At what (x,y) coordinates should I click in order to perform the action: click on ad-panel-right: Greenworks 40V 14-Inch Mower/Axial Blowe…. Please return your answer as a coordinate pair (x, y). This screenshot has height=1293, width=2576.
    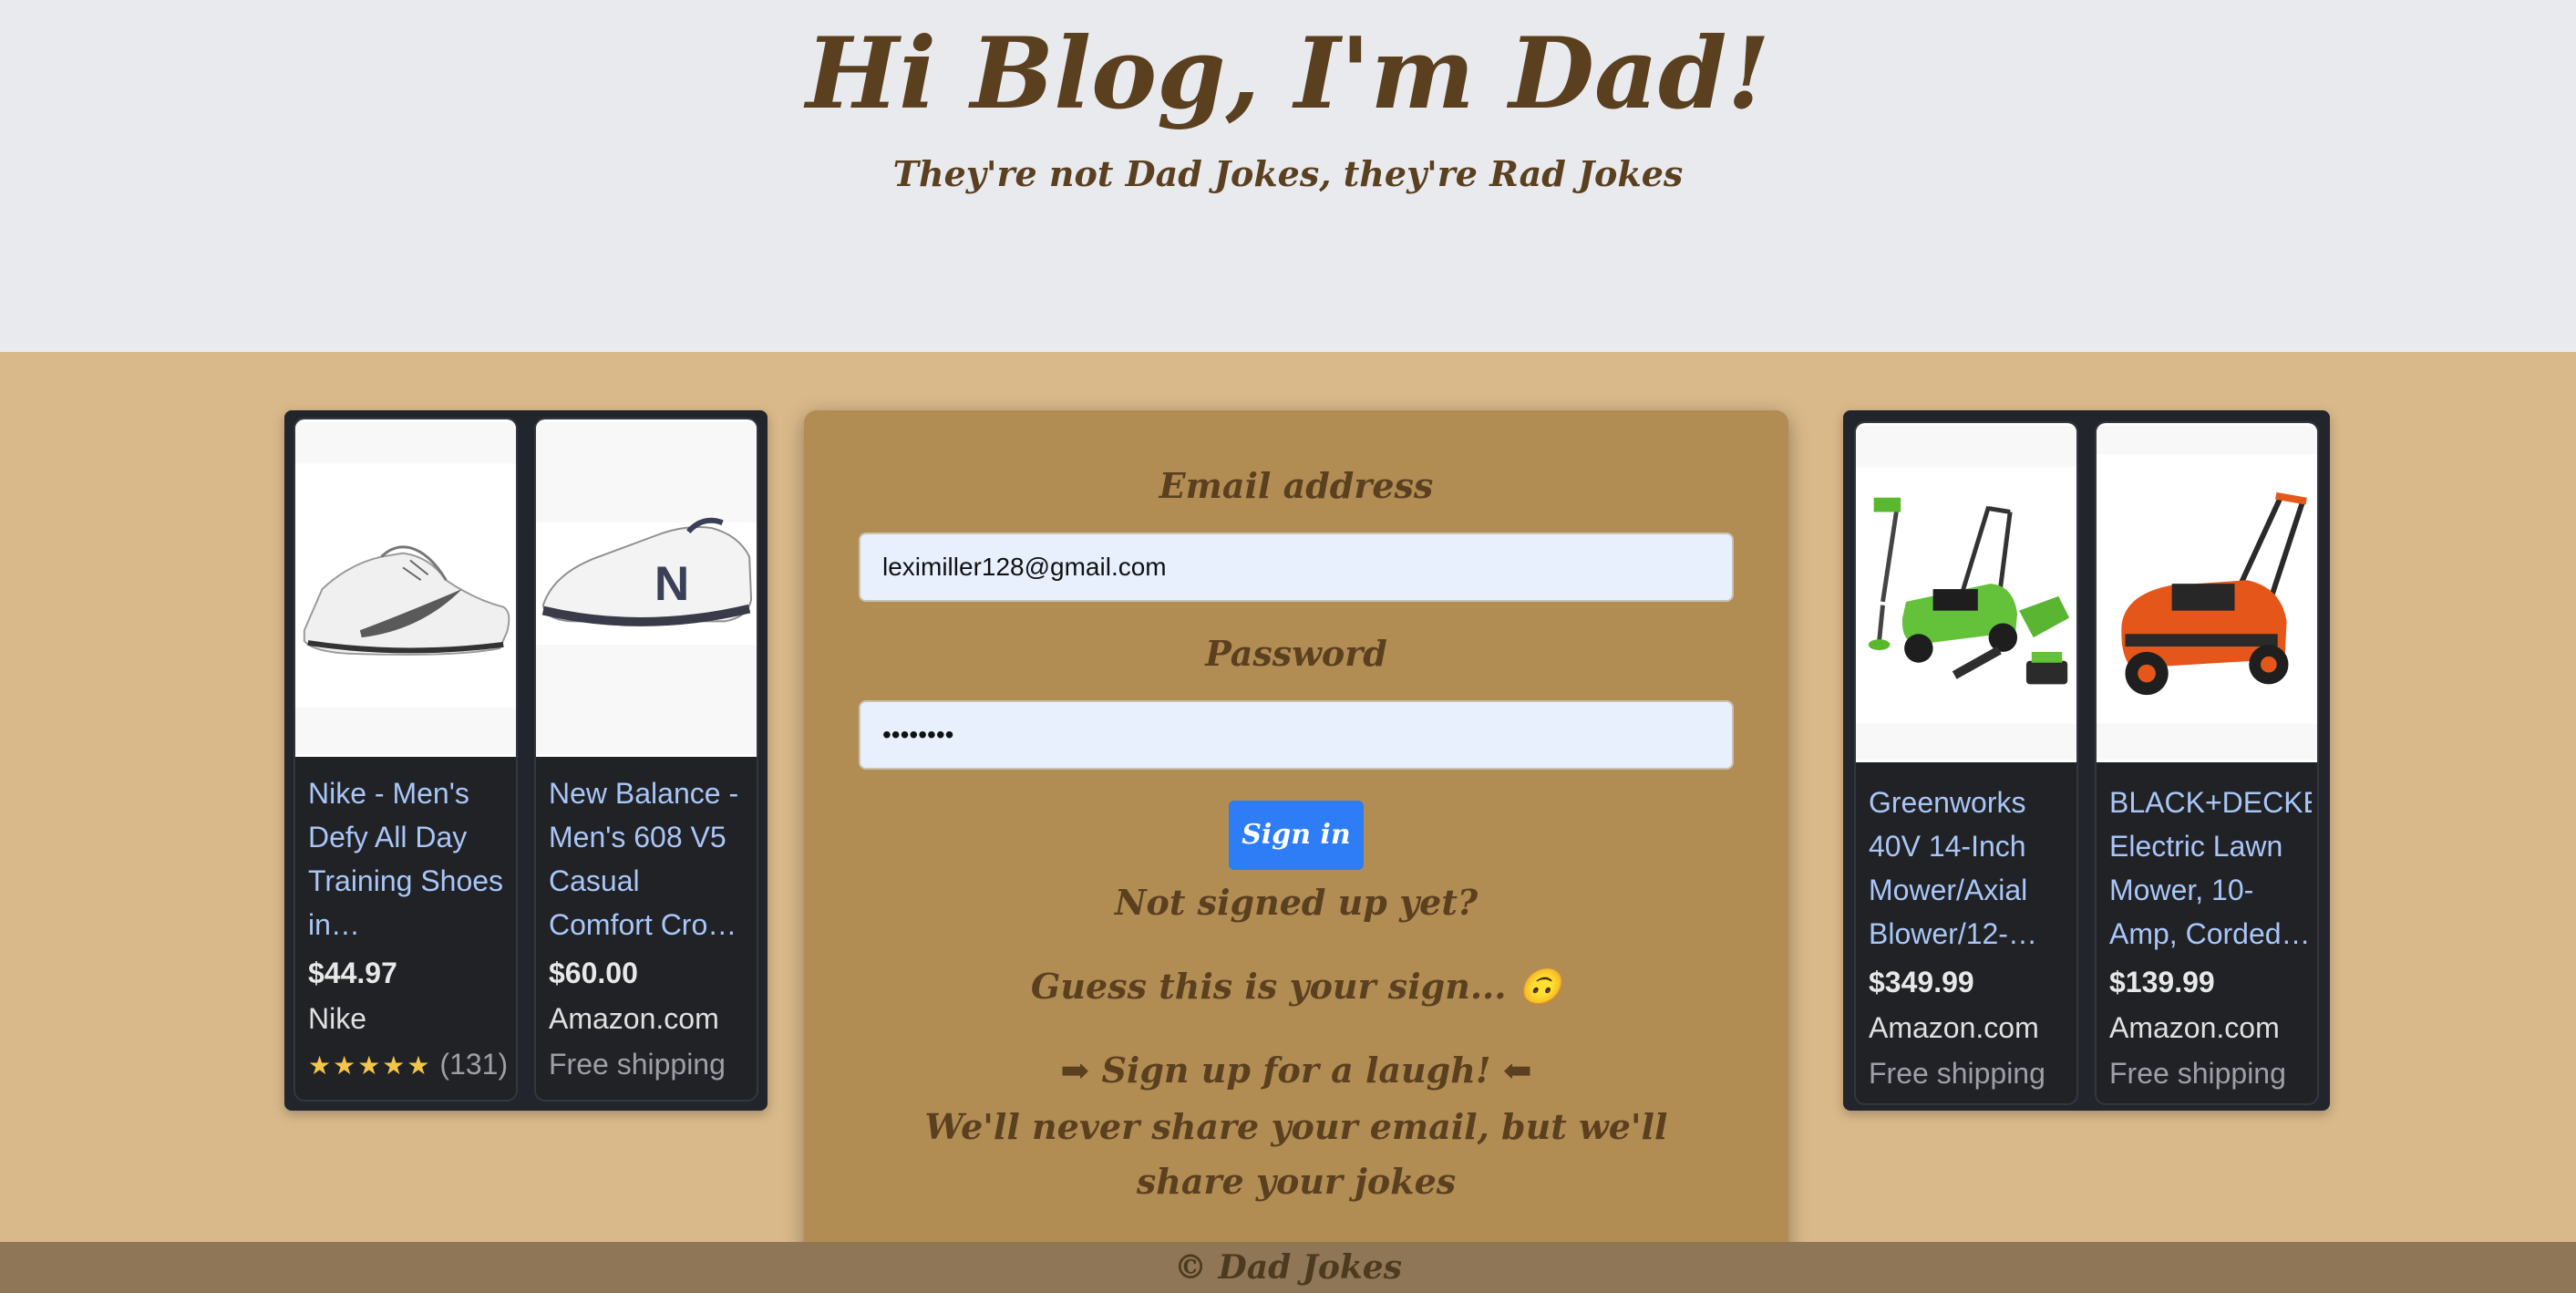
    Looking at the image, I should click on (2086, 760).